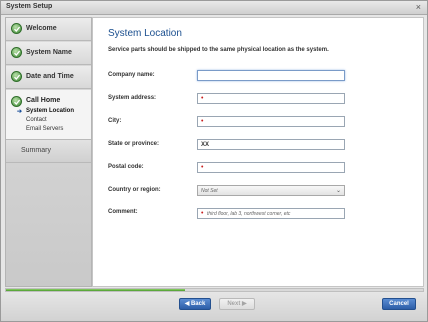 The image size is (428, 322). Describe the element at coordinates (195, 304) in the screenshot. I see `back-button: ◀ Back` at that location.